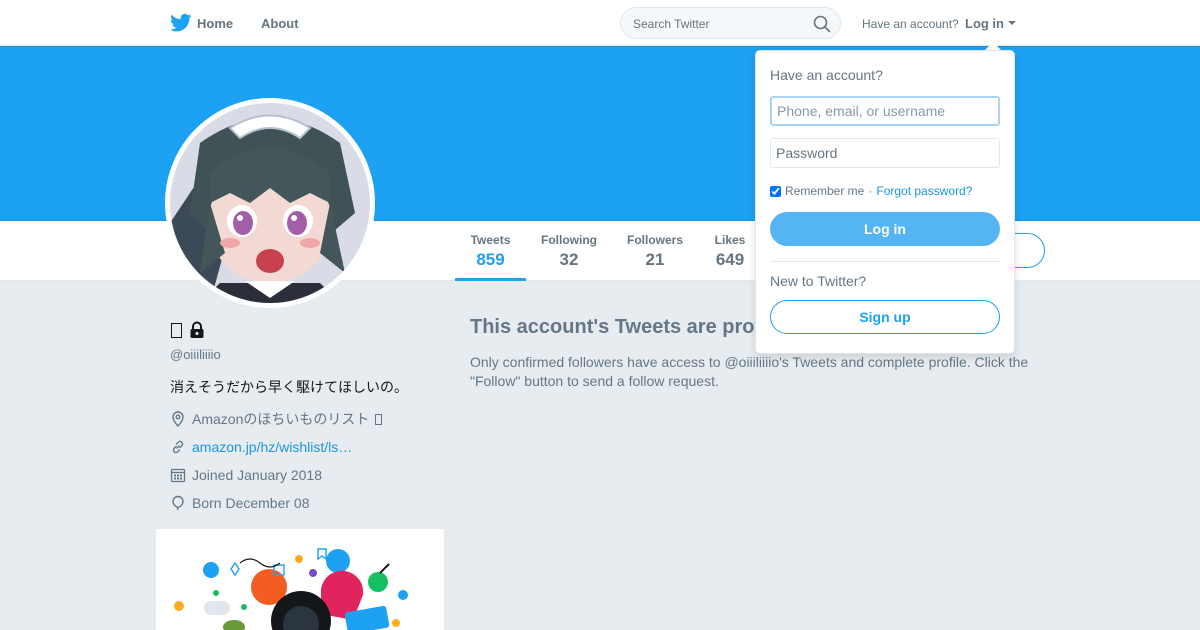 This screenshot has height=630, width=1200. I want to click on search-icon, so click(822, 24).